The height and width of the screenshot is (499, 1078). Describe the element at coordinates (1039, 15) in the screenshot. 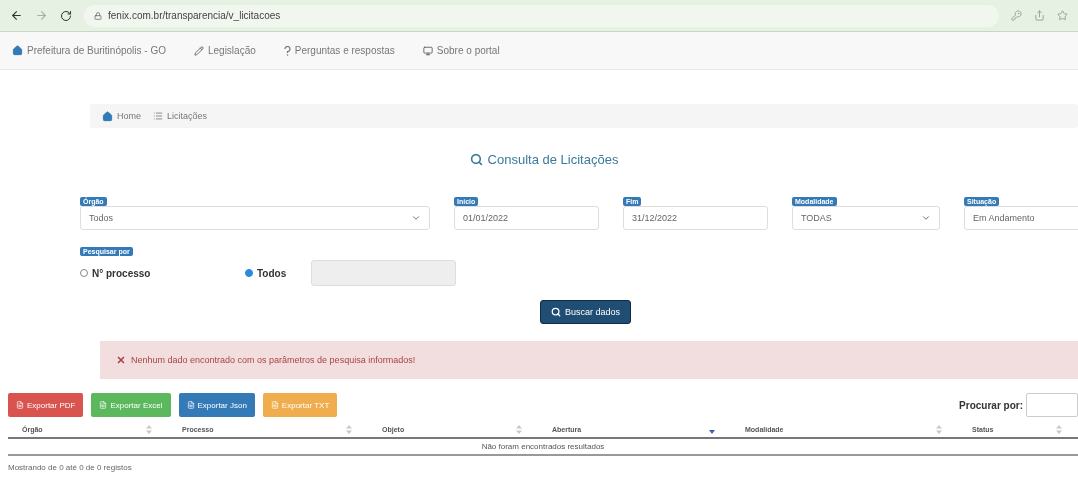

I see `share-icon` at that location.